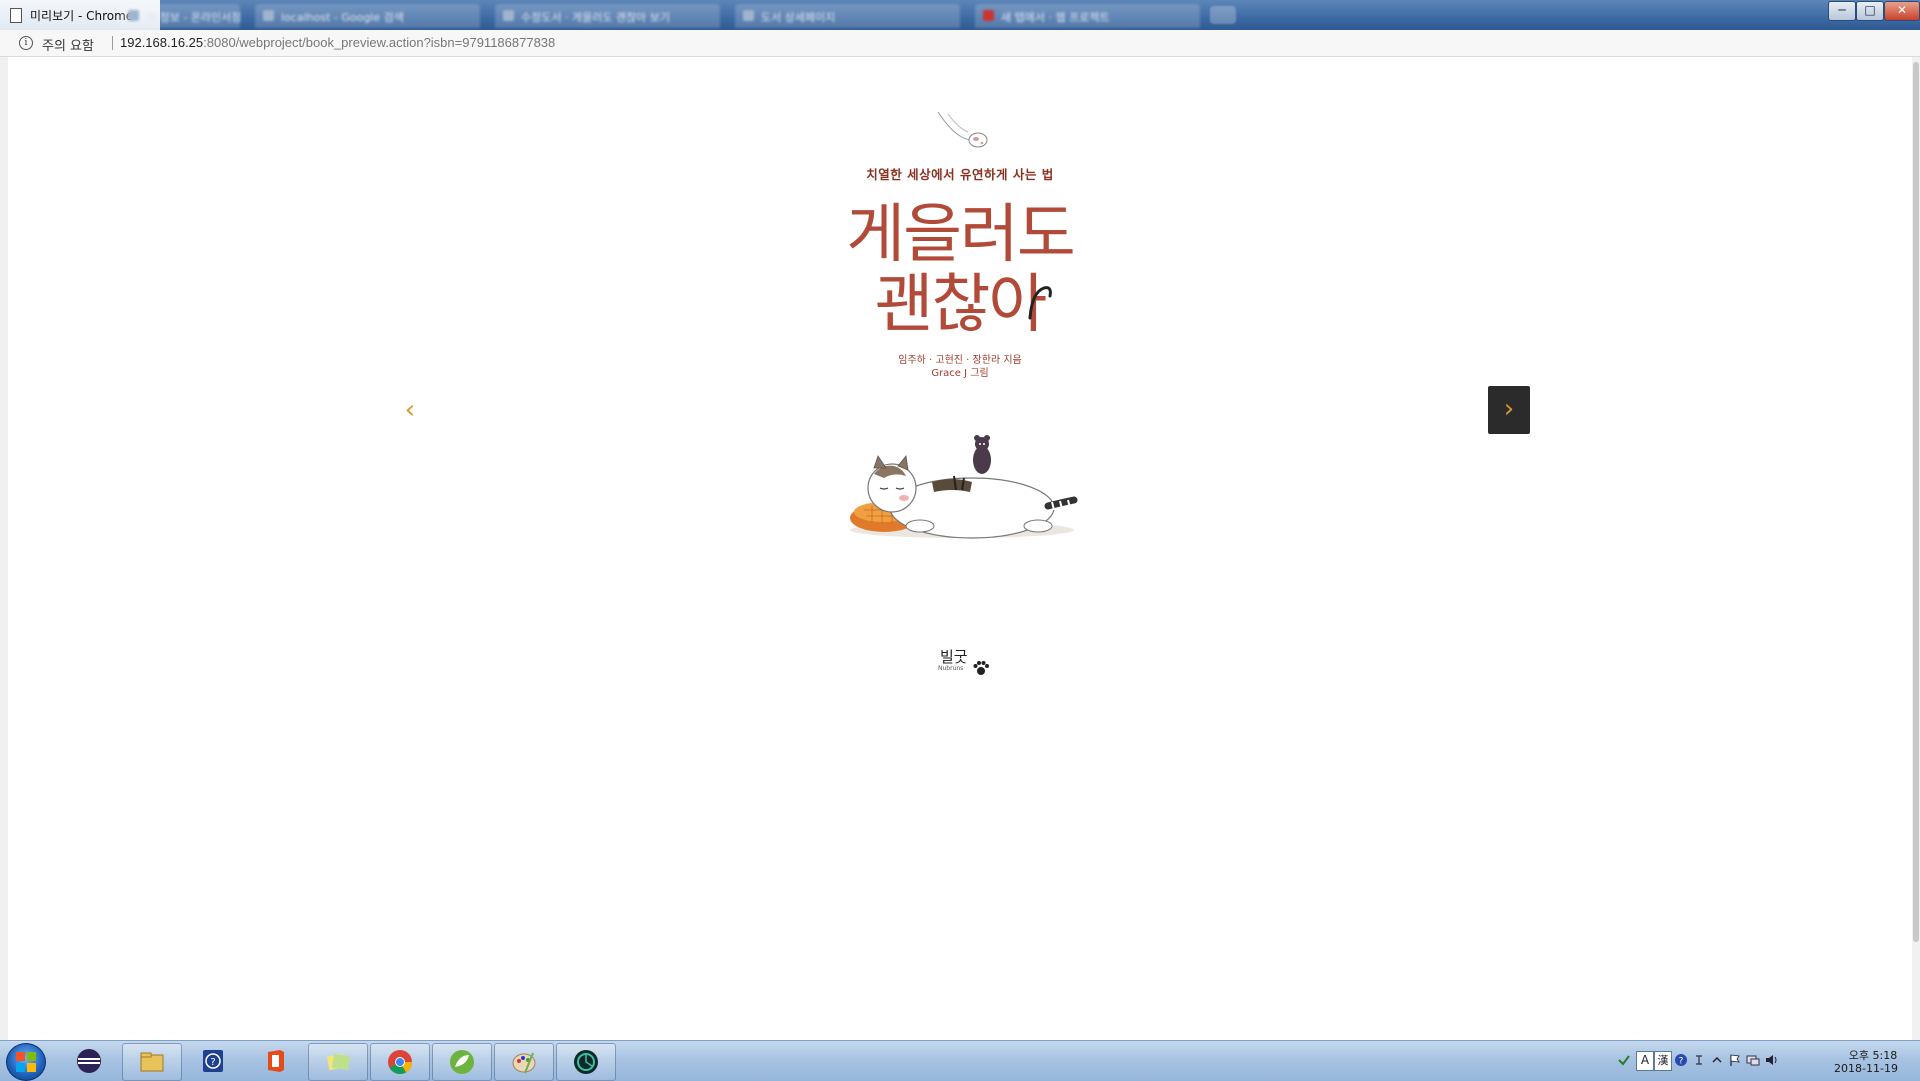 This screenshot has width=1920, height=1081. I want to click on clock-date: 2018-11-19, so click(1866, 1068).